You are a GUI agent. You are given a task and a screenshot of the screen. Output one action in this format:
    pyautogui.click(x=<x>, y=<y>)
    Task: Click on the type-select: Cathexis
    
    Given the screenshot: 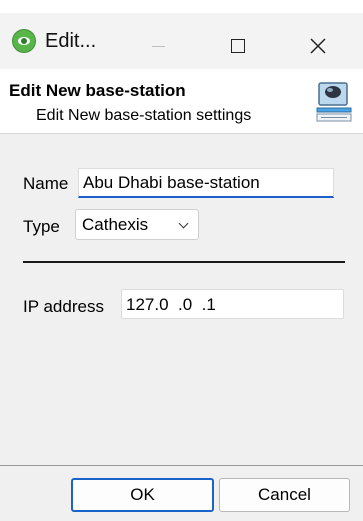 What is the action you would take?
    pyautogui.click(x=137, y=224)
    